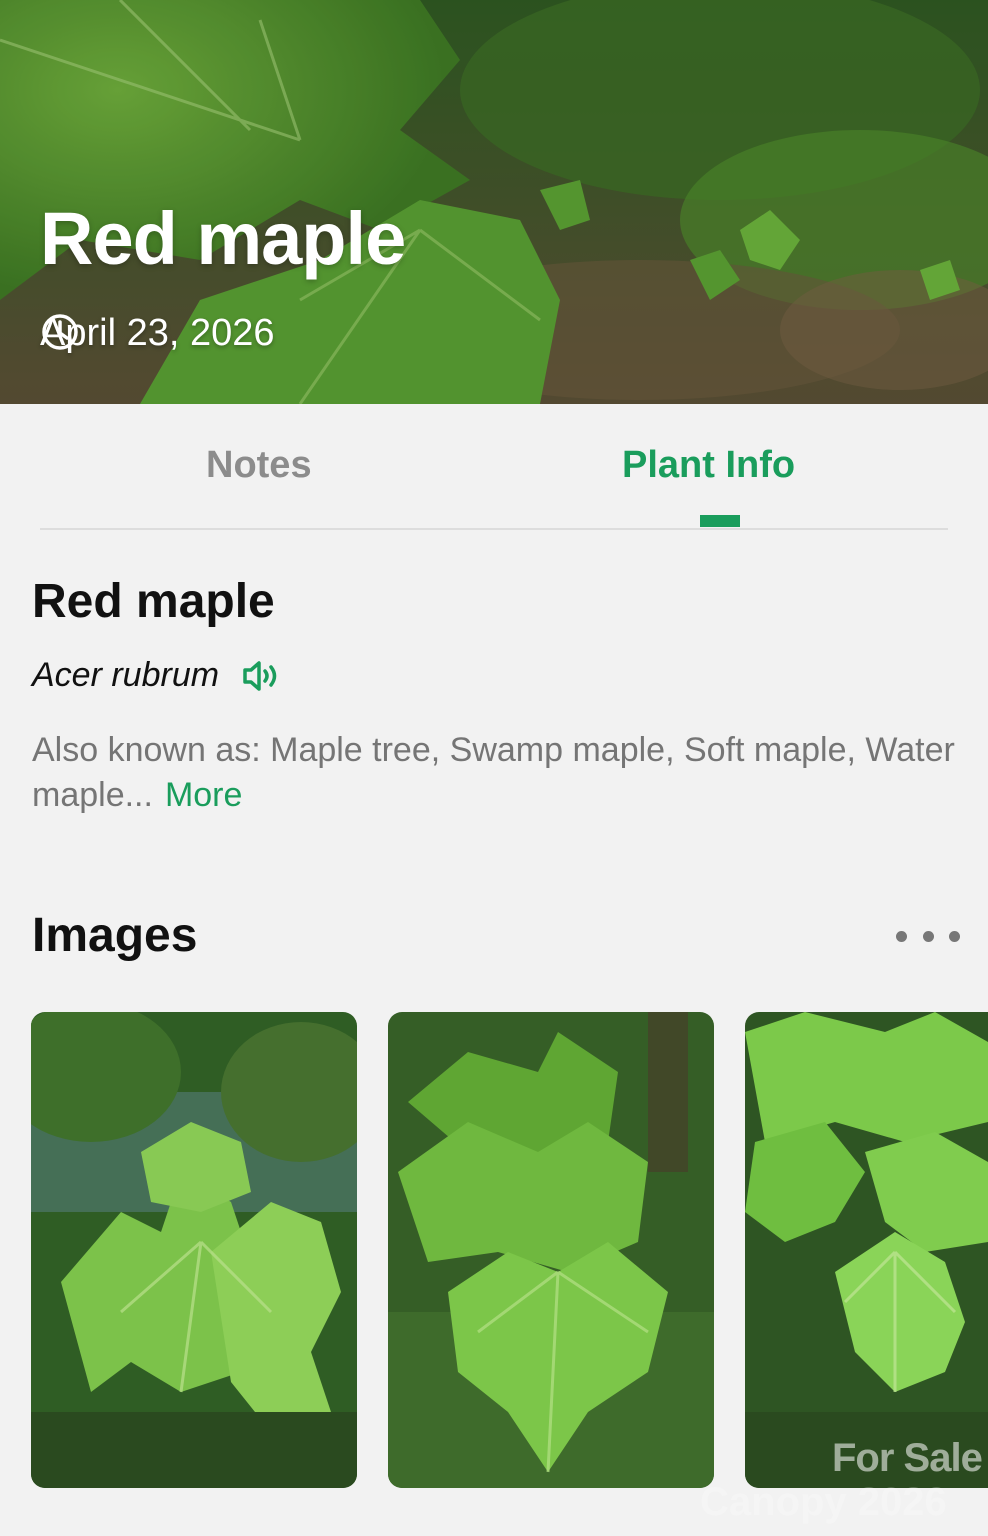 The height and width of the screenshot is (1536, 988). Describe the element at coordinates (203, 795) in the screenshot. I see `more-link: More` at that location.